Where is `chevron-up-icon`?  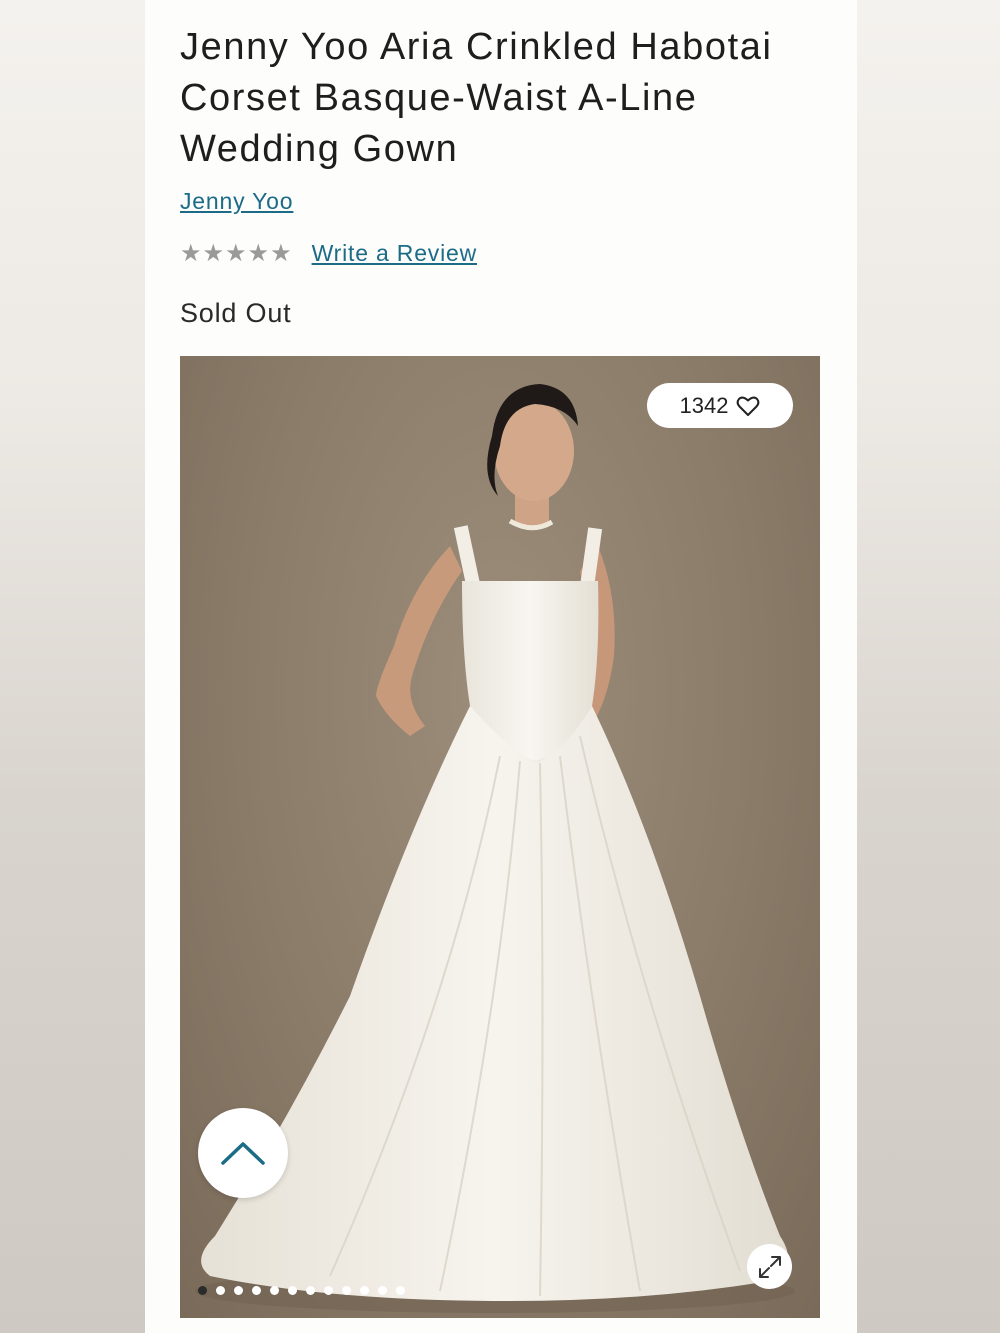
chevron-up-icon is located at coordinates (243, 1153).